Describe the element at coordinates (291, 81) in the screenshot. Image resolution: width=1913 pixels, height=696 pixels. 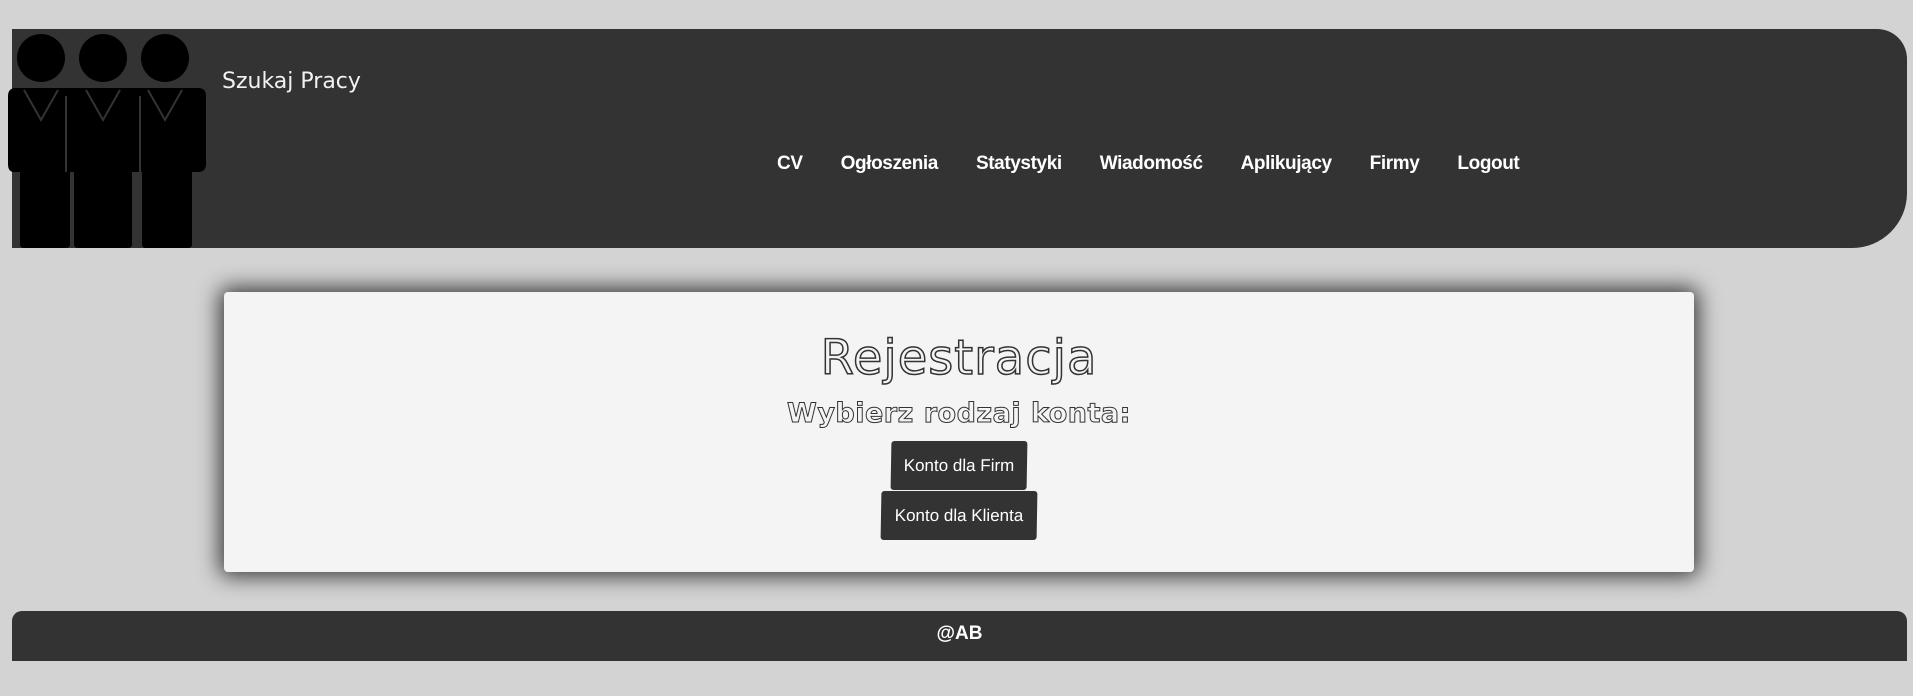
I see `site-title: Szukaj Pracy` at that location.